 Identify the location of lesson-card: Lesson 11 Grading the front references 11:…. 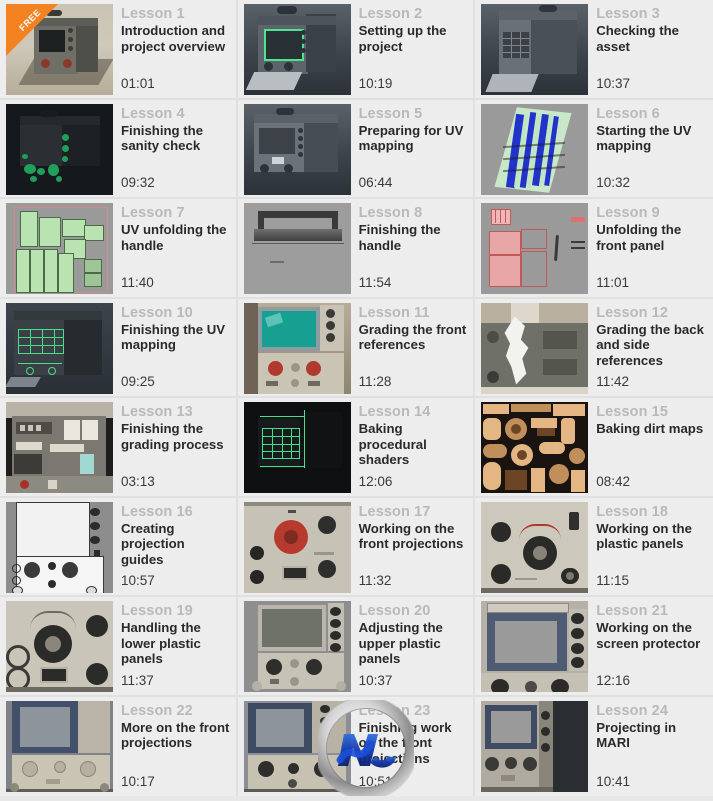
(356, 348).